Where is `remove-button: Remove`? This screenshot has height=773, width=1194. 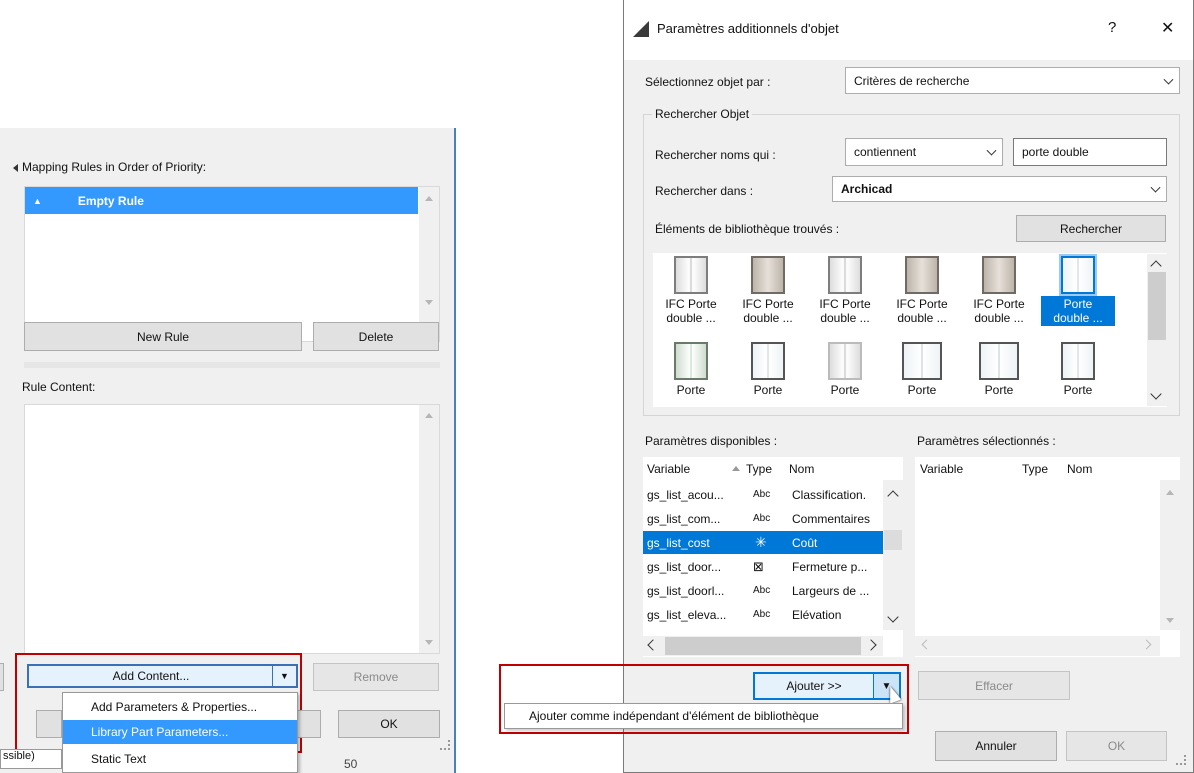
remove-button: Remove is located at coordinates (376, 677).